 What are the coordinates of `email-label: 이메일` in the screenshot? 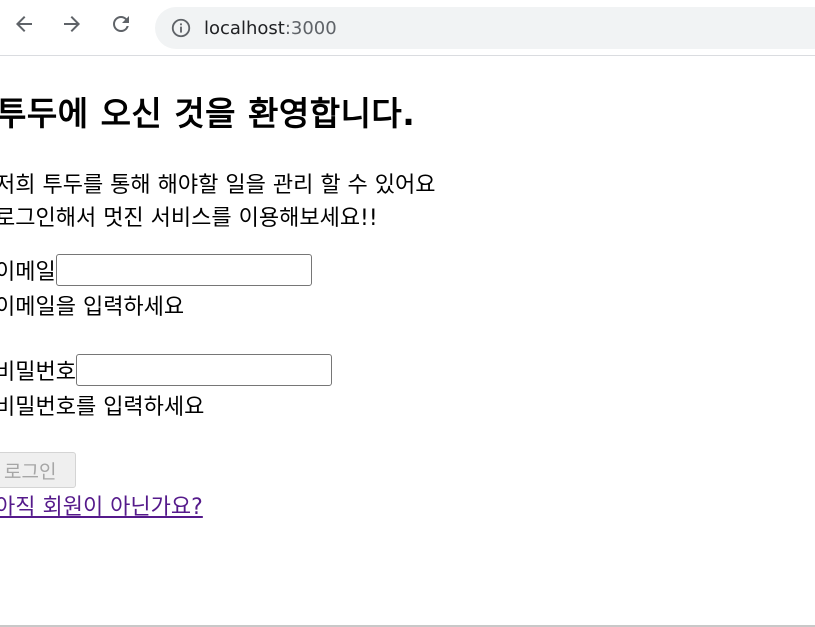 It's located at (28, 272).